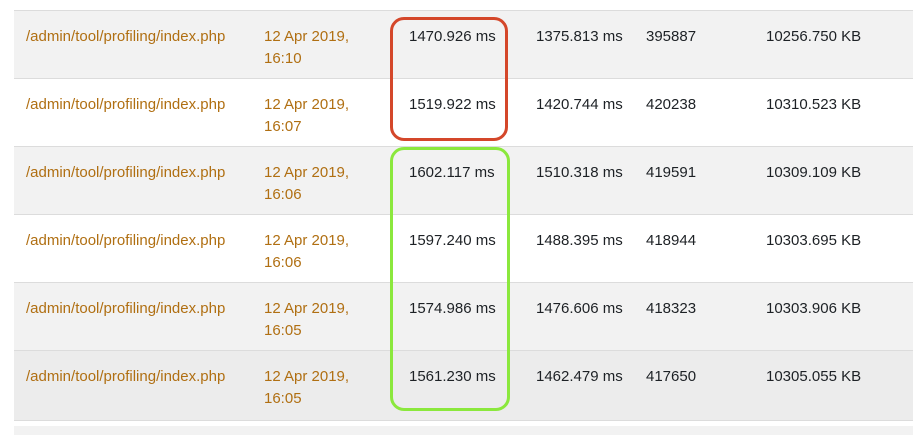 The height and width of the screenshot is (435, 913). Describe the element at coordinates (814, 240) in the screenshot. I see `memory-cell: 10303.695 KB` at that location.